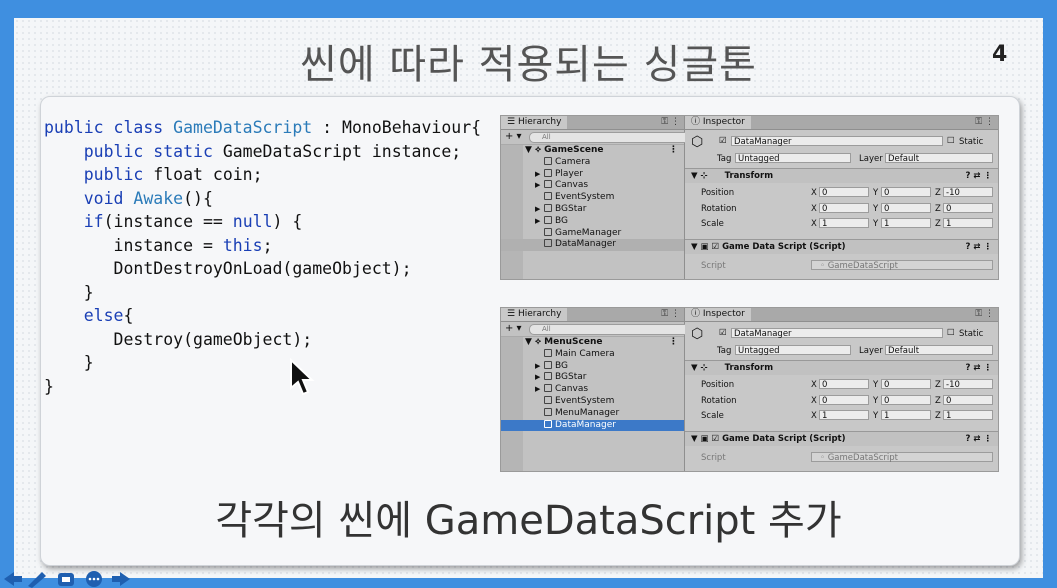 This screenshot has height=588, width=1057. What do you see at coordinates (592, 174) in the screenshot?
I see `hierarchy-item: ▶ Player` at bounding box center [592, 174].